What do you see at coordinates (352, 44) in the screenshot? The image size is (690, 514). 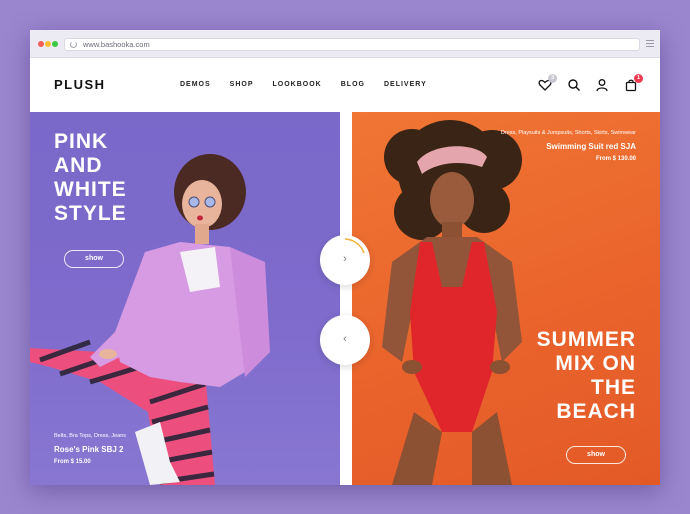 I see `address-bar: www.bashooka.com` at bounding box center [352, 44].